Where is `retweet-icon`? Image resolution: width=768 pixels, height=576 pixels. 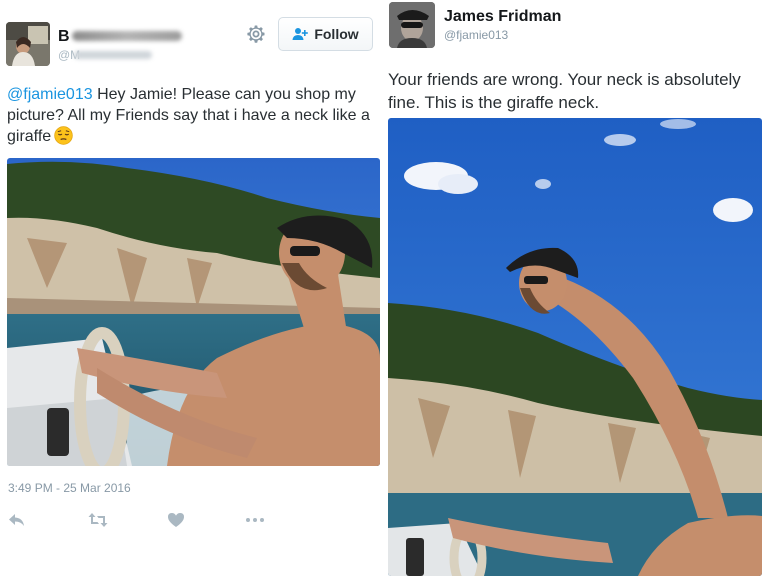
retweet-icon is located at coordinates (98, 520).